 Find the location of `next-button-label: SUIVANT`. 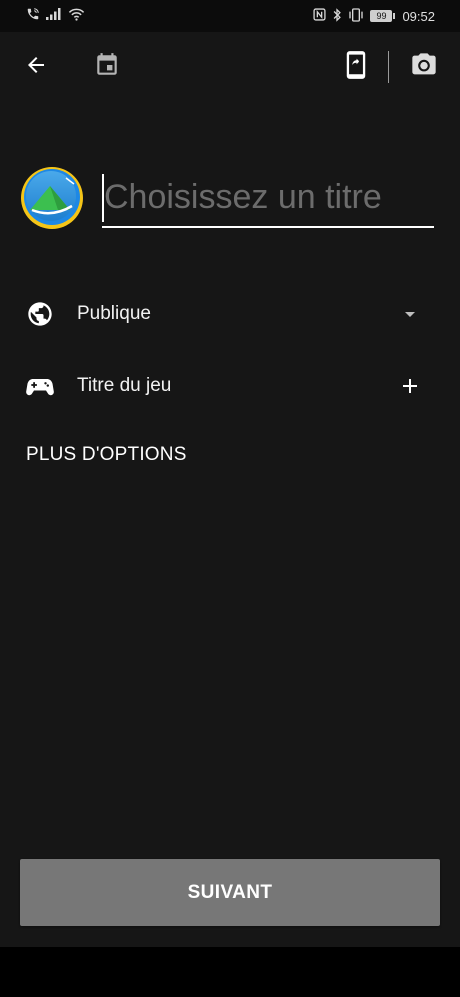

next-button-label: SUIVANT is located at coordinates (230, 892).